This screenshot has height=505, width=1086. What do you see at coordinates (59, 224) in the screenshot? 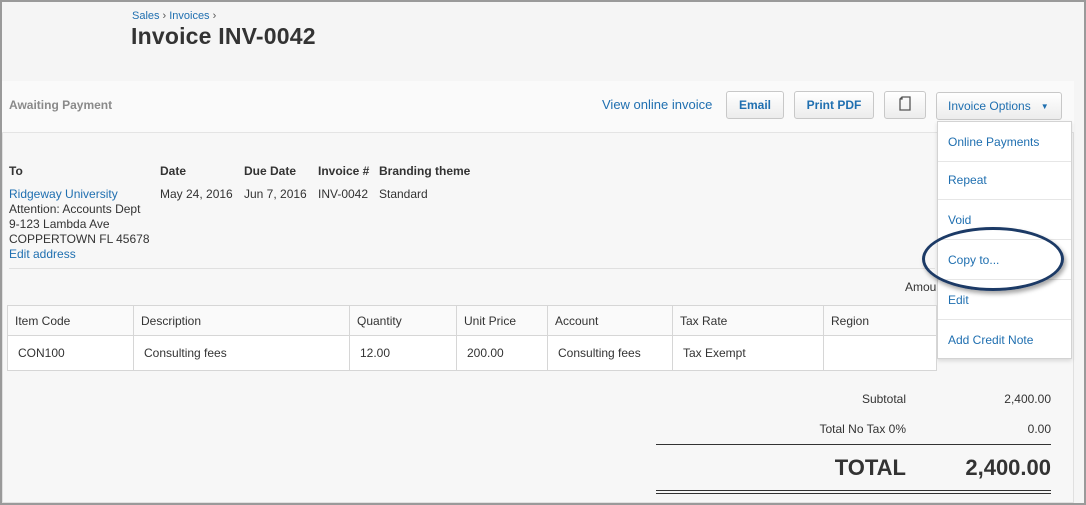
I see `address-line-1: 9-123 Lambda Ave` at bounding box center [59, 224].